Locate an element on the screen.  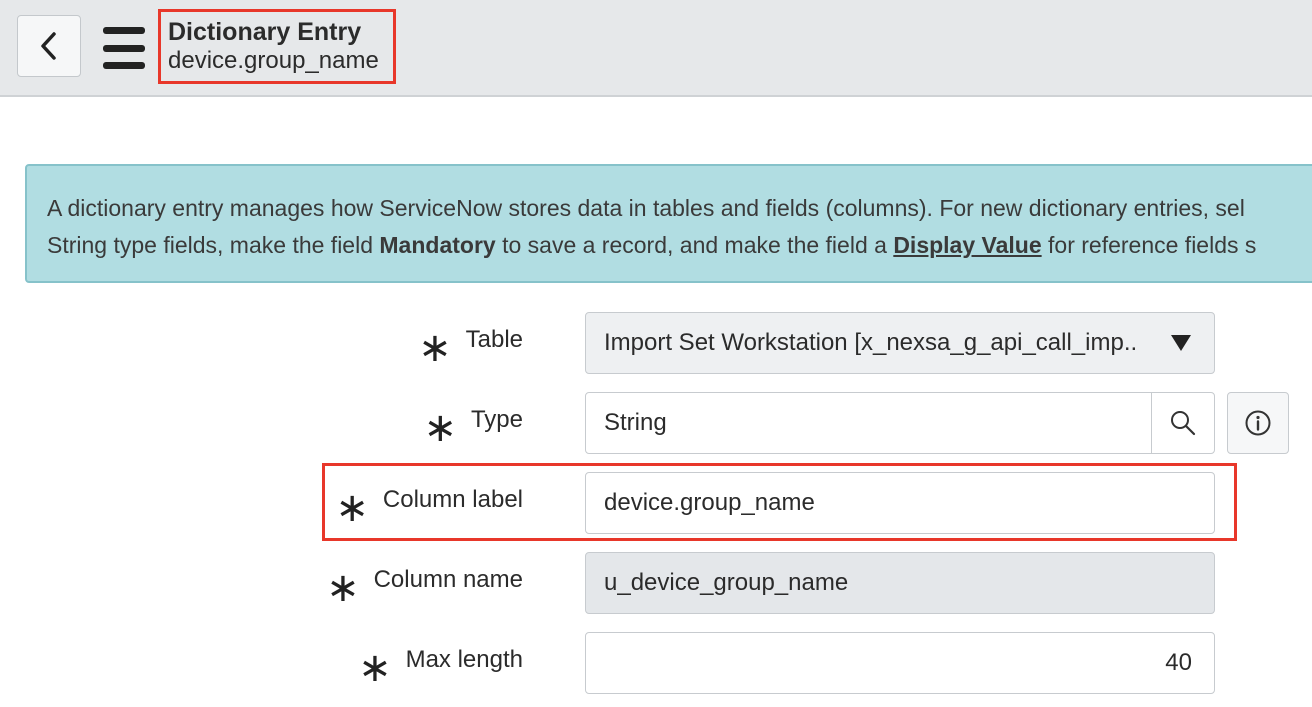
banner-text: String type fields, make the field is located at coordinates (213, 245).